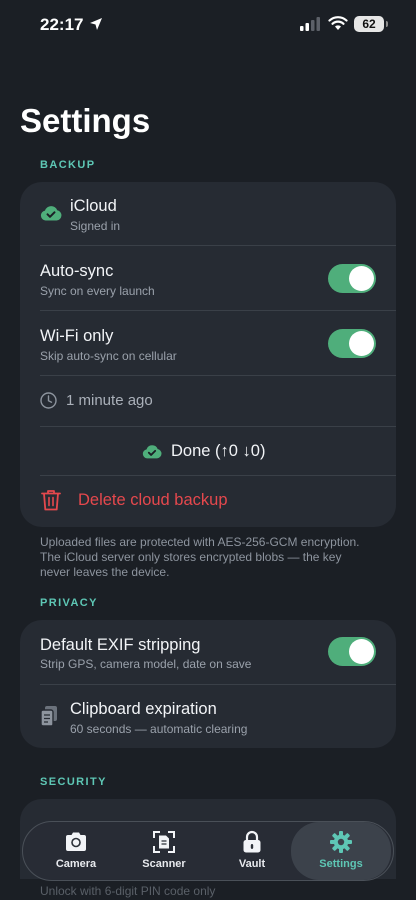  I want to click on auto-sync-row: Auto-sync Sync on every launch, so click(208, 278).